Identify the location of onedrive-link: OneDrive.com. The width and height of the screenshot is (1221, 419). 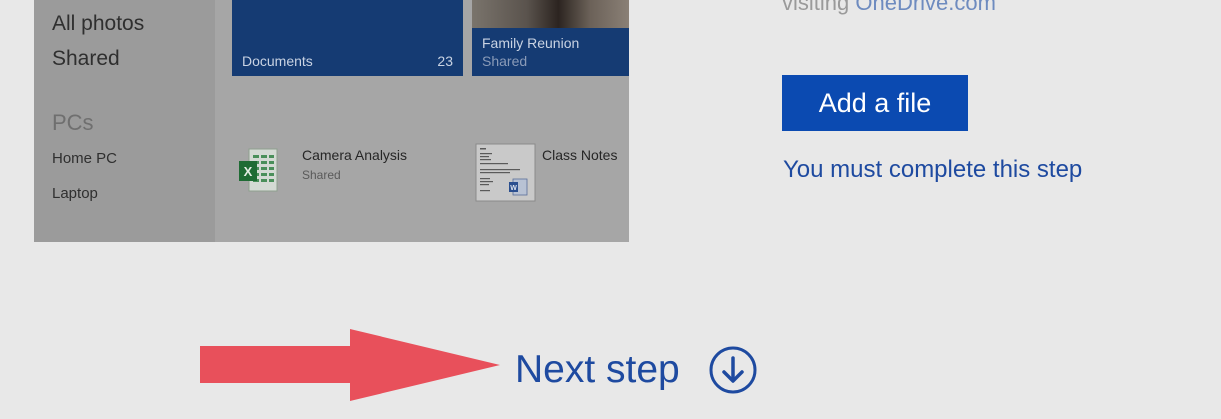
(925, 7).